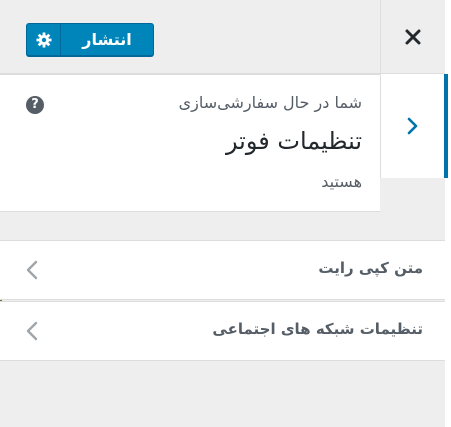  Describe the element at coordinates (222, 74) in the screenshot. I see `divider` at that location.